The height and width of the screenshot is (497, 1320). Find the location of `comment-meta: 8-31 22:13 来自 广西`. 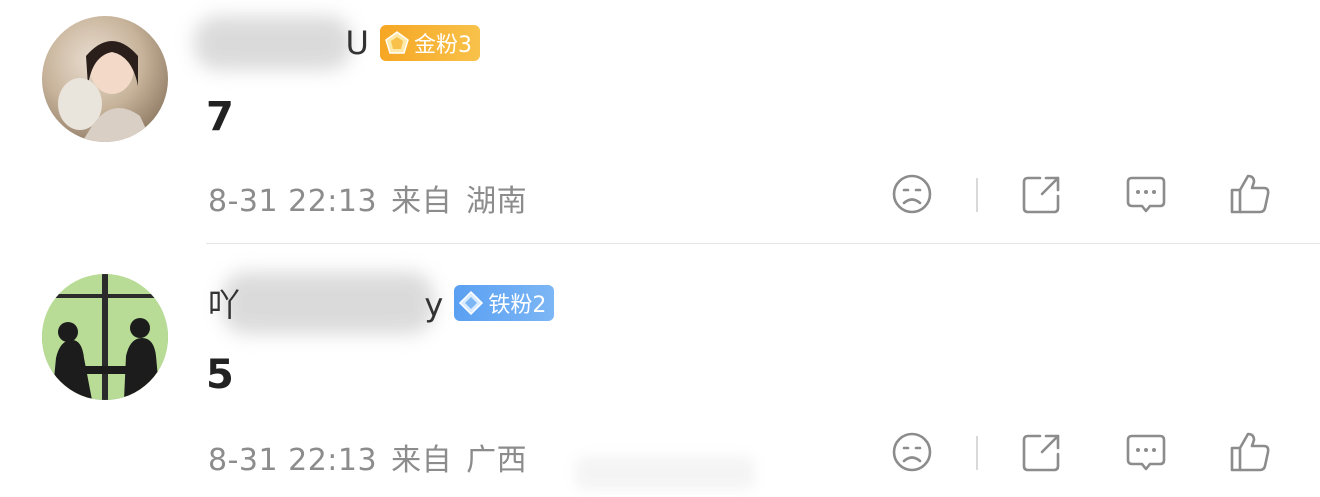

comment-meta: 8-31 22:13 来自 广西 is located at coordinates (367, 457).